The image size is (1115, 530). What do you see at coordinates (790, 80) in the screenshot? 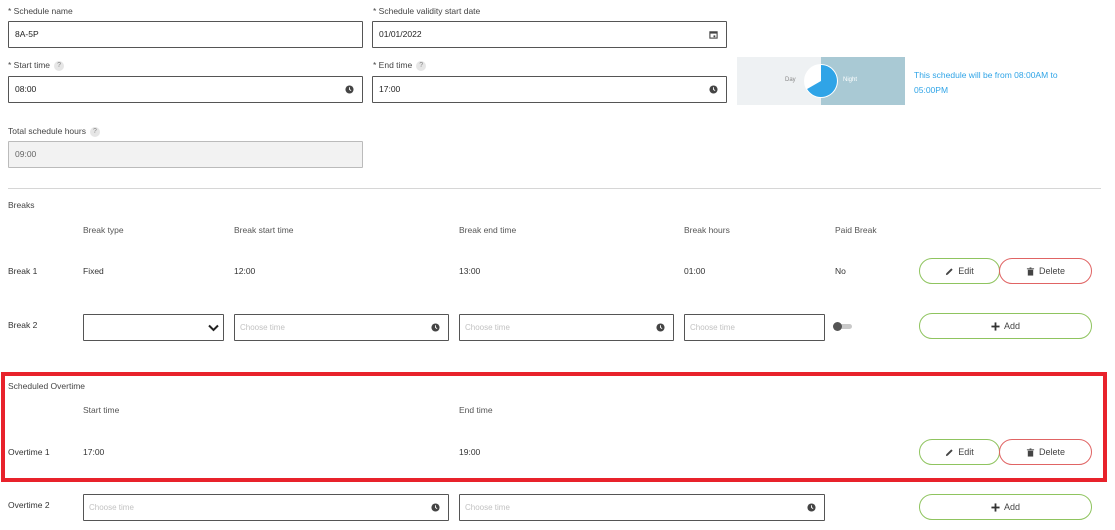
I see `day-label: Day` at bounding box center [790, 80].